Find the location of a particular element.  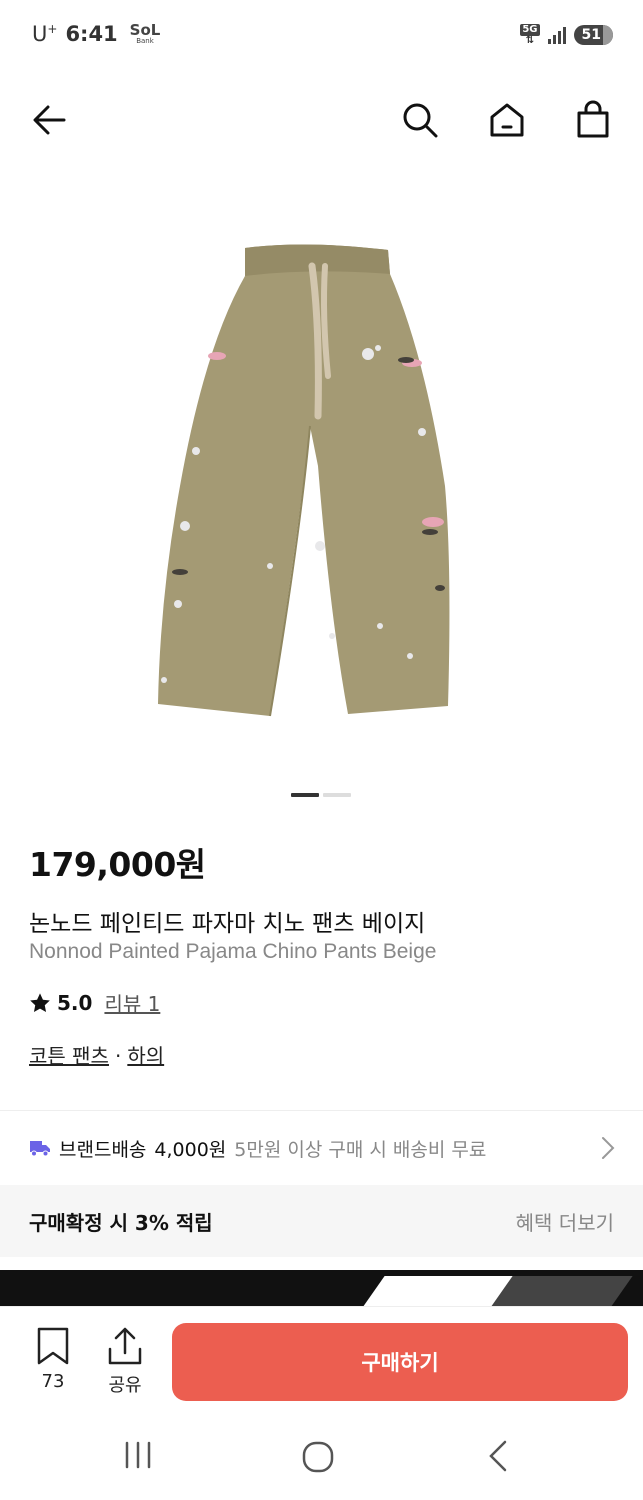

bottom-action-bar: 73 공유 구매하기 is located at coordinates (321, 1359).